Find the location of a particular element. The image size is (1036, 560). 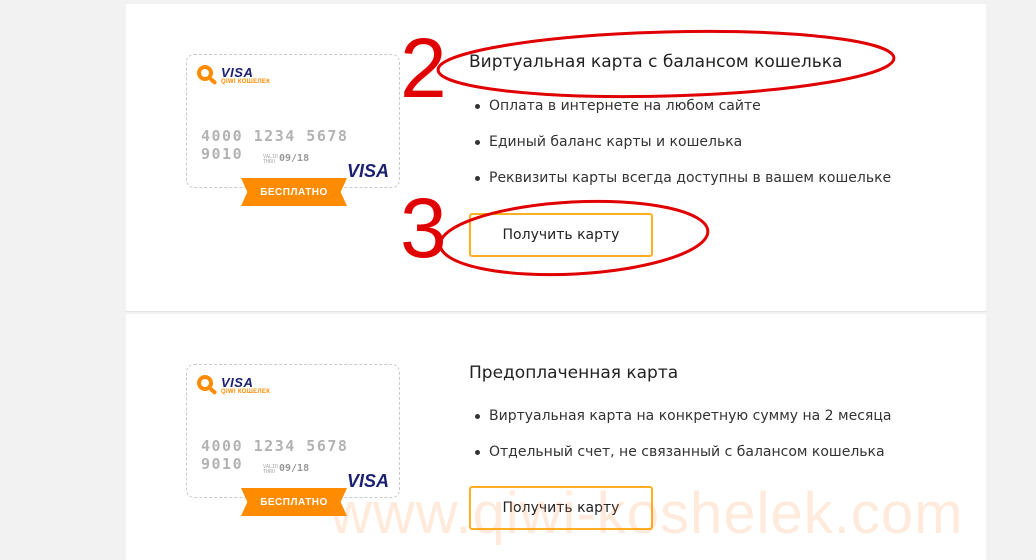

free-badge: БЕСПЛАТНО is located at coordinates (294, 192).